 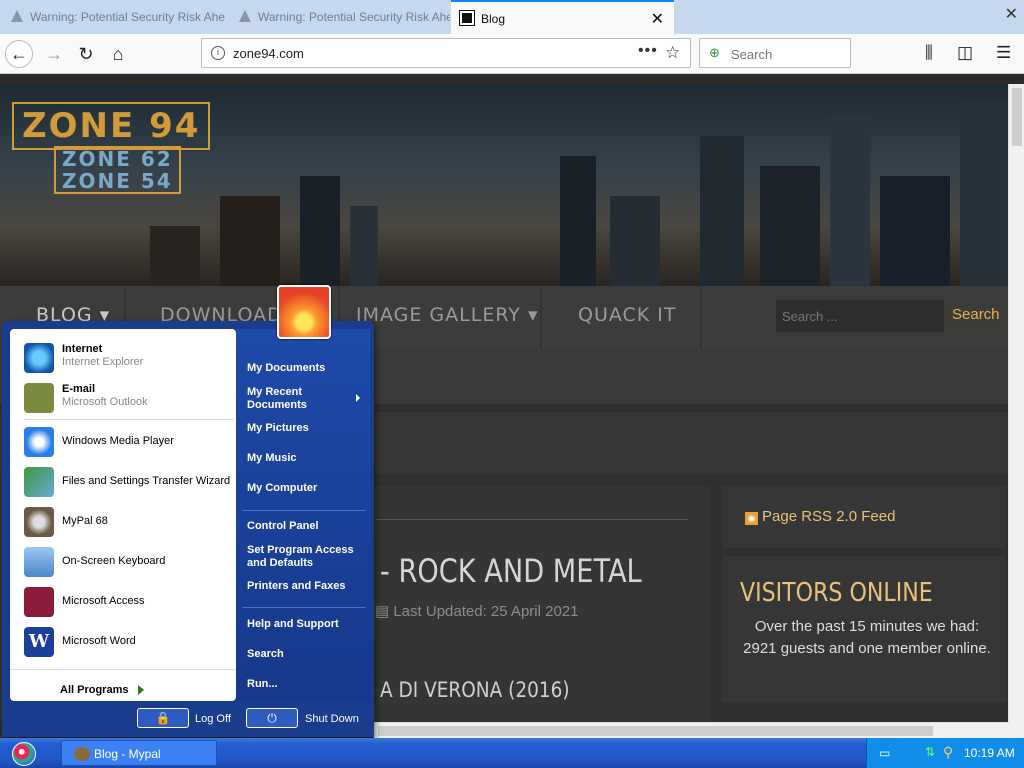 I want to click on site-logo-sub: ZONE 62 ZONE 54, so click(x=117, y=170).